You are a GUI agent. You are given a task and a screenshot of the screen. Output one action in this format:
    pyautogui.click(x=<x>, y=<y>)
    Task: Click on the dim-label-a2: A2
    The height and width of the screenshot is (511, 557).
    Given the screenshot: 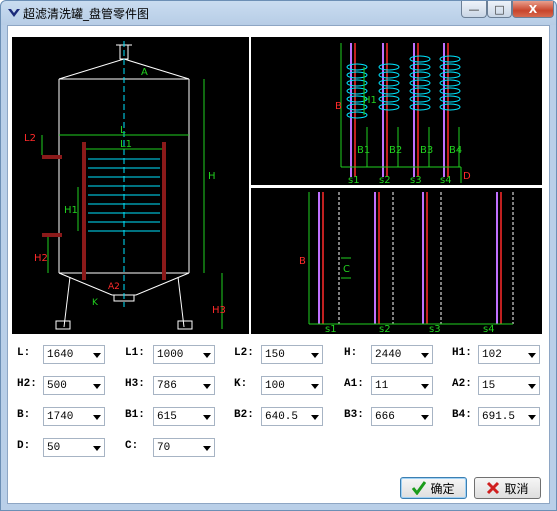 What is the action you would take?
    pyautogui.click(x=114, y=287)
    